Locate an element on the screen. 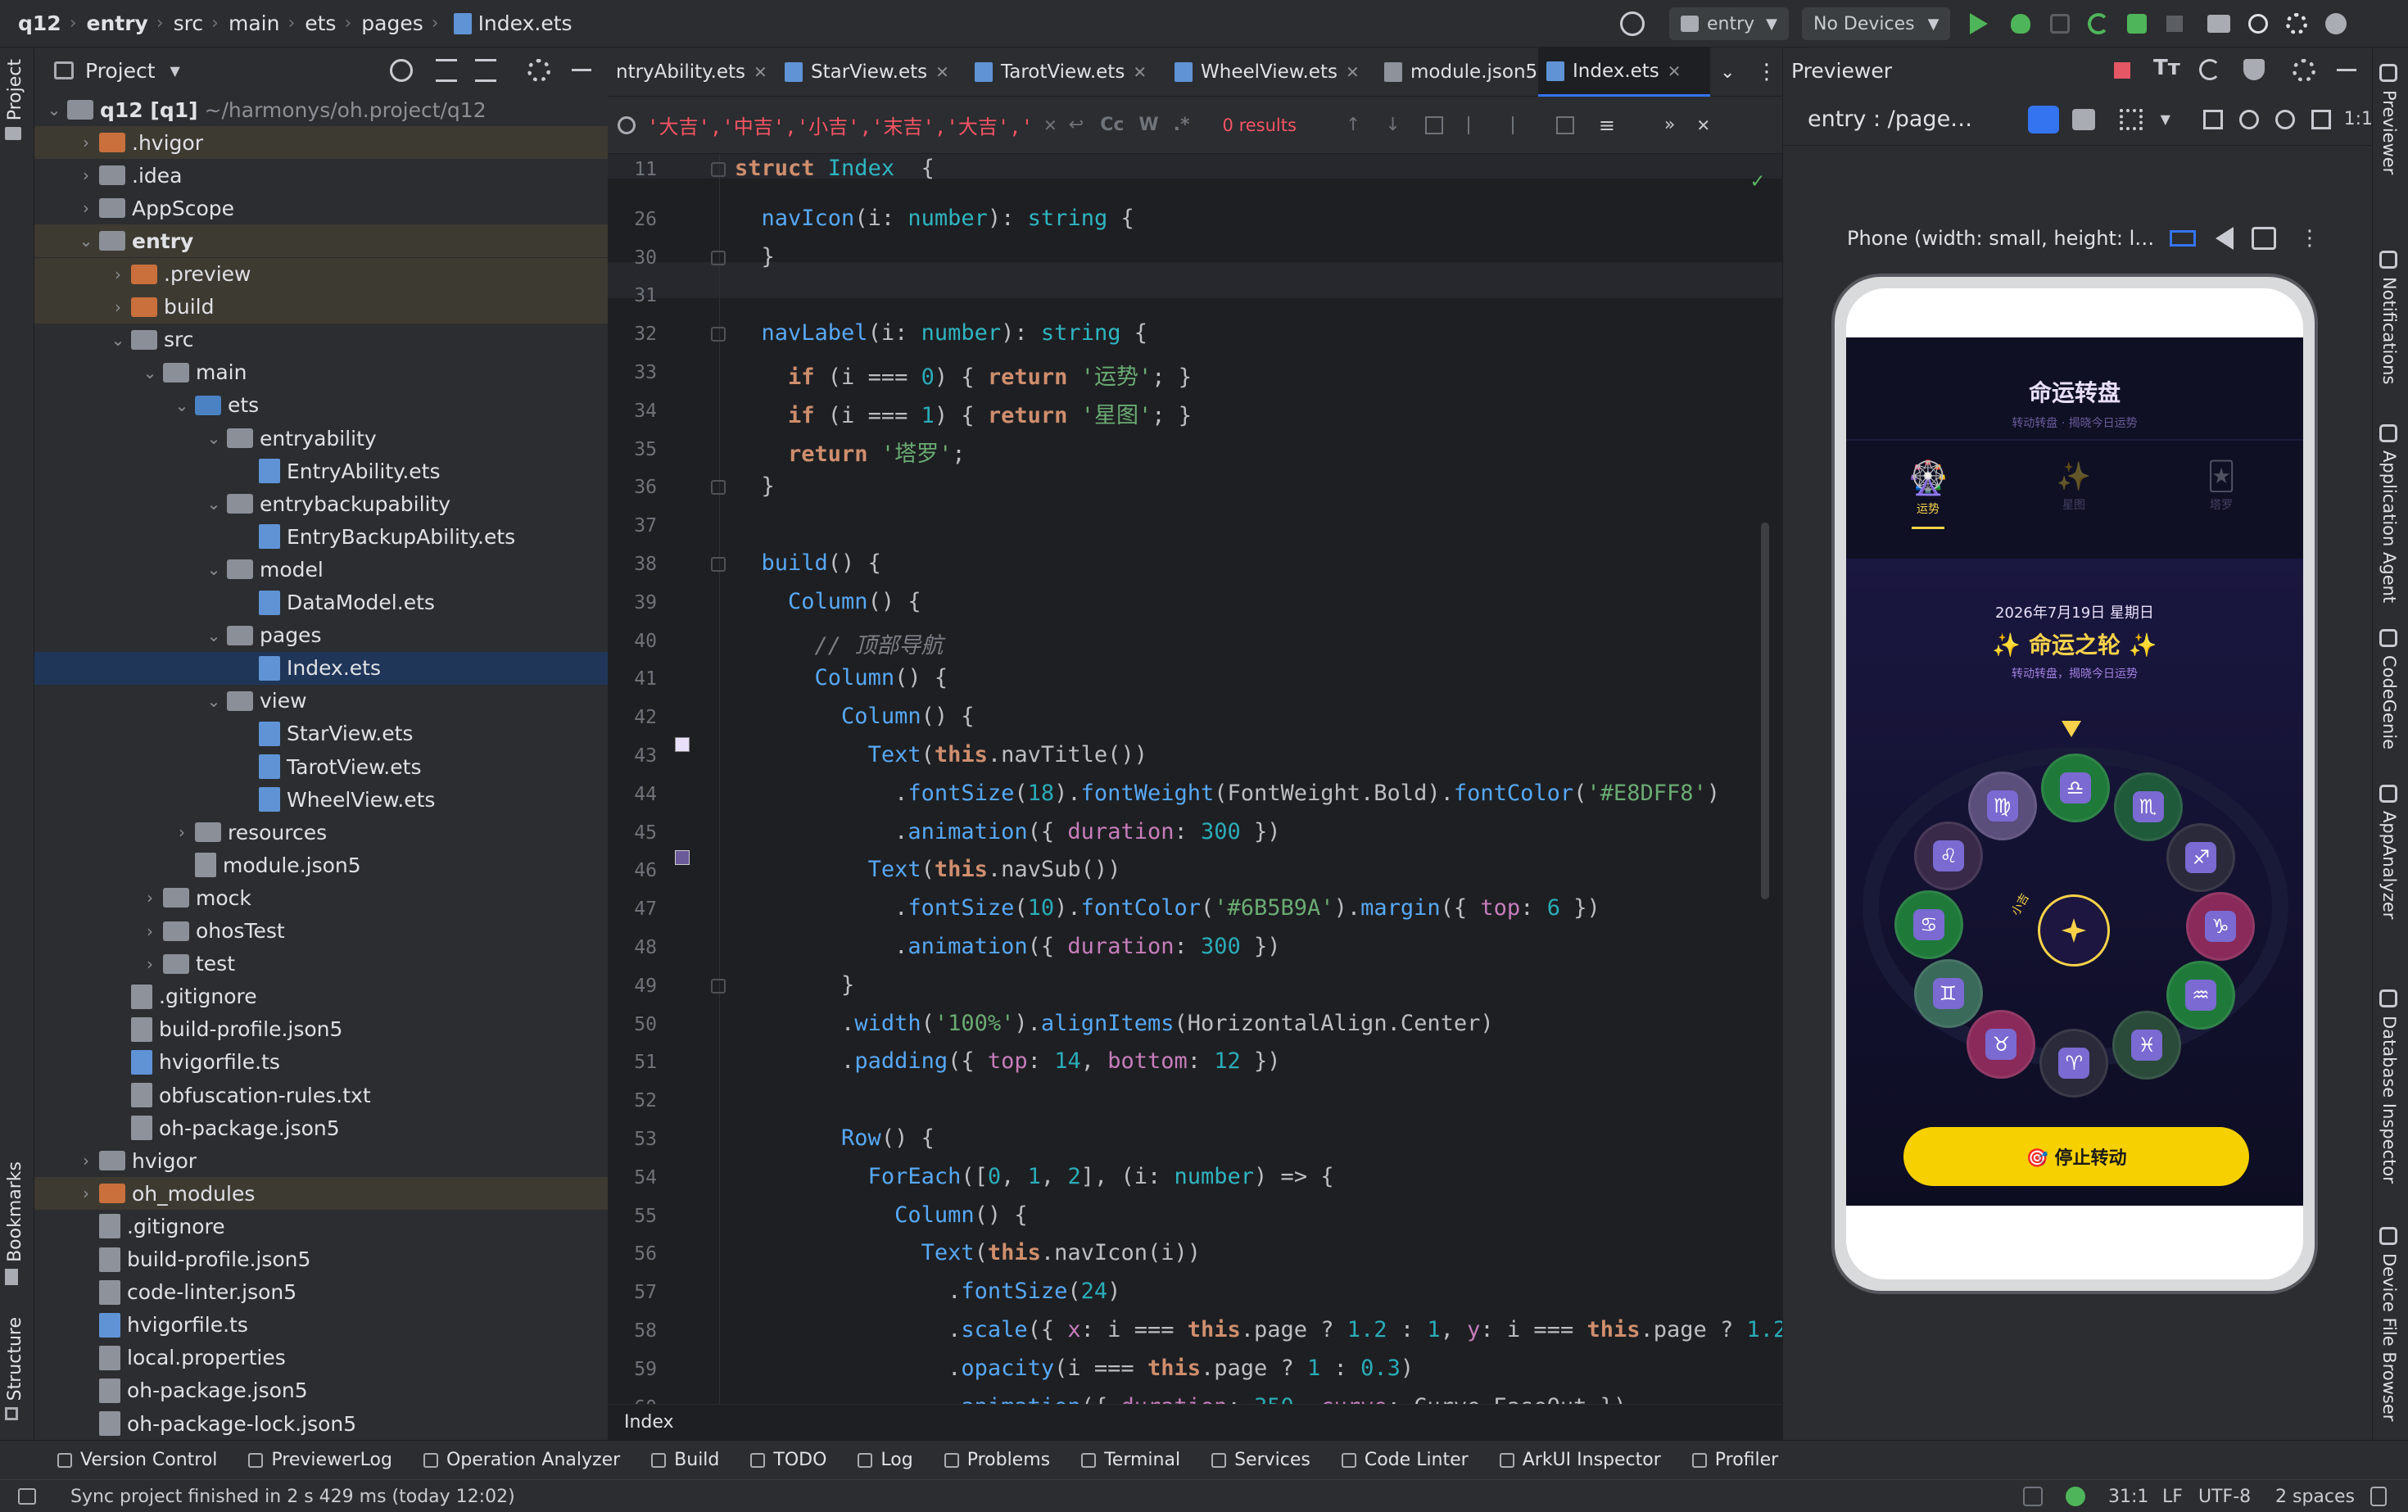 The width and height of the screenshot is (2408, 1512). device-file-browser-tool-tab: Device File Browser is located at coordinates (2389, 1324).